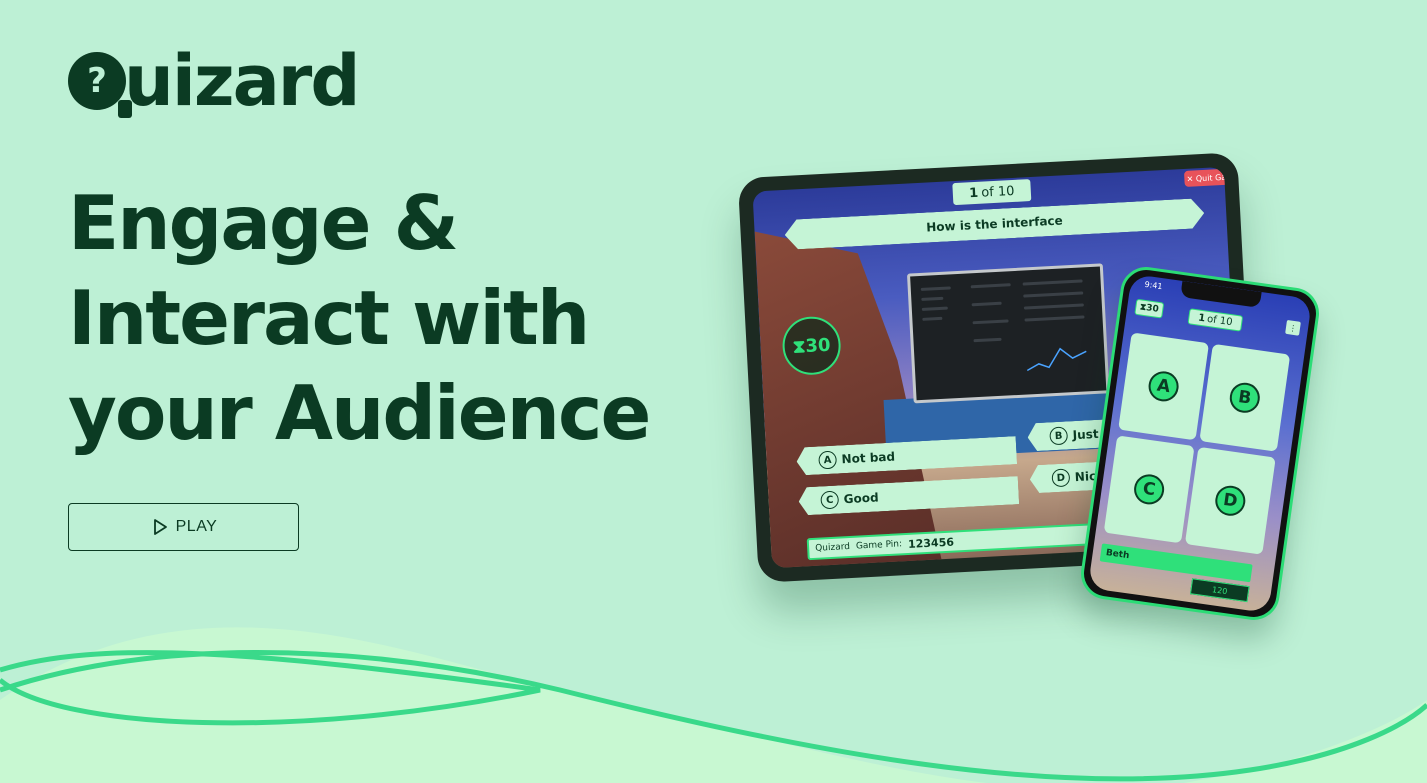 This screenshot has width=1427, height=783. I want to click on quizard-small-logo: Quizard, so click(832, 547).